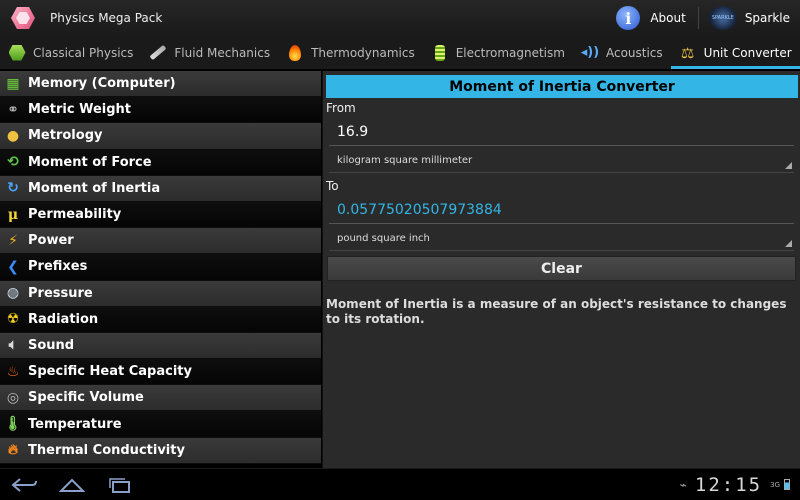 Image resolution: width=800 pixels, height=500 pixels. Describe the element at coordinates (13, 424) in the screenshot. I see `thermometer-icon: 🌡︎` at that location.